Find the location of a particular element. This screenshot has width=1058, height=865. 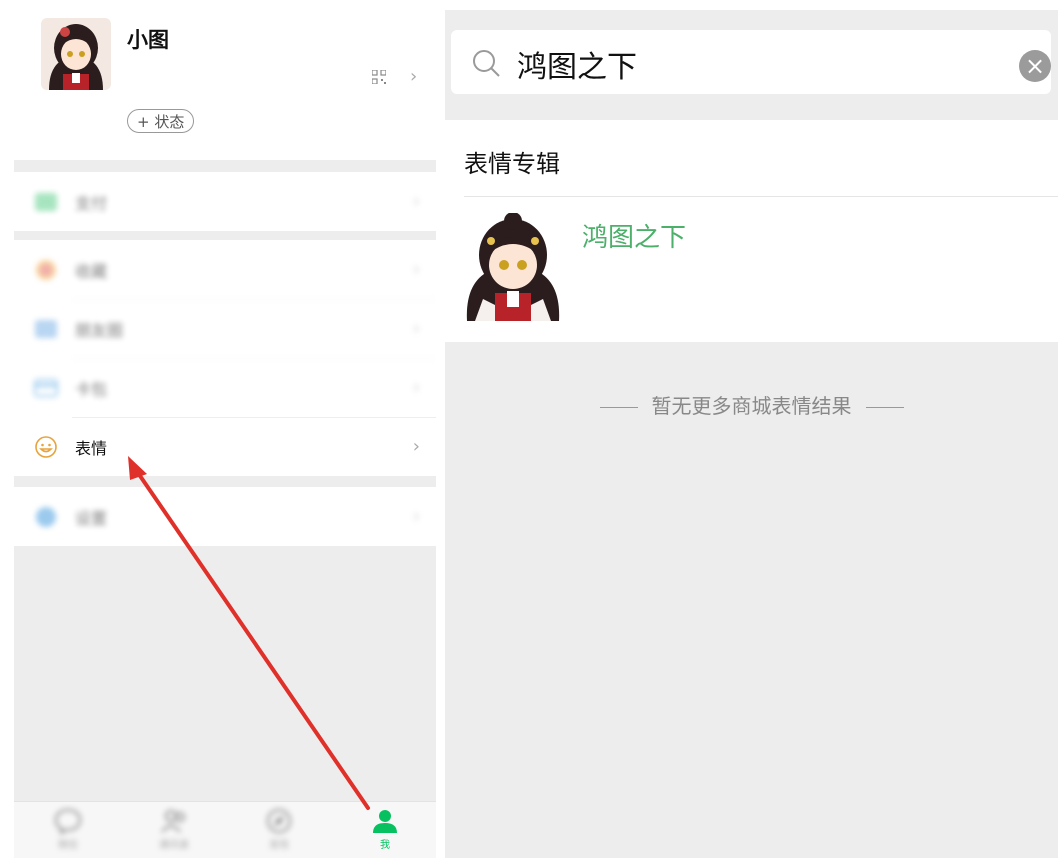

search-input: 鸿图之下 is located at coordinates (577, 64).